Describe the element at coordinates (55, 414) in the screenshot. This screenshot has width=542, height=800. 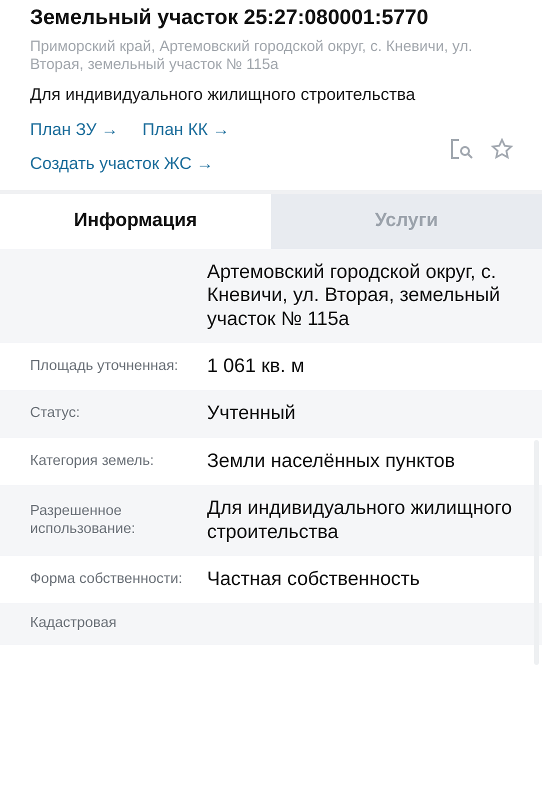
I see `field-label: Статус:` at that location.